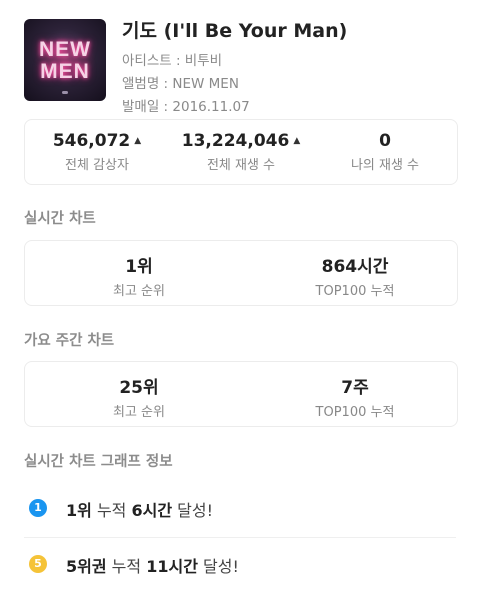  I want to click on album-art: NEW MEN, so click(65, 60).